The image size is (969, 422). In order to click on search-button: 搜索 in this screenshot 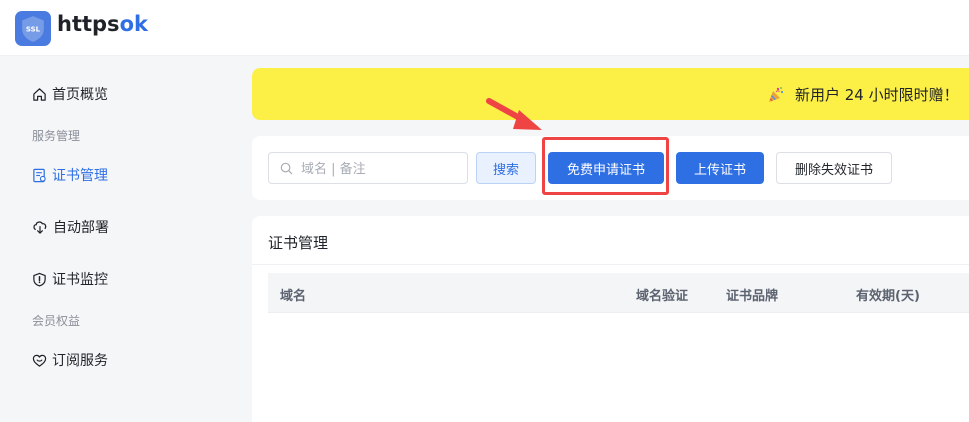, I will do `click(506, 168)`.